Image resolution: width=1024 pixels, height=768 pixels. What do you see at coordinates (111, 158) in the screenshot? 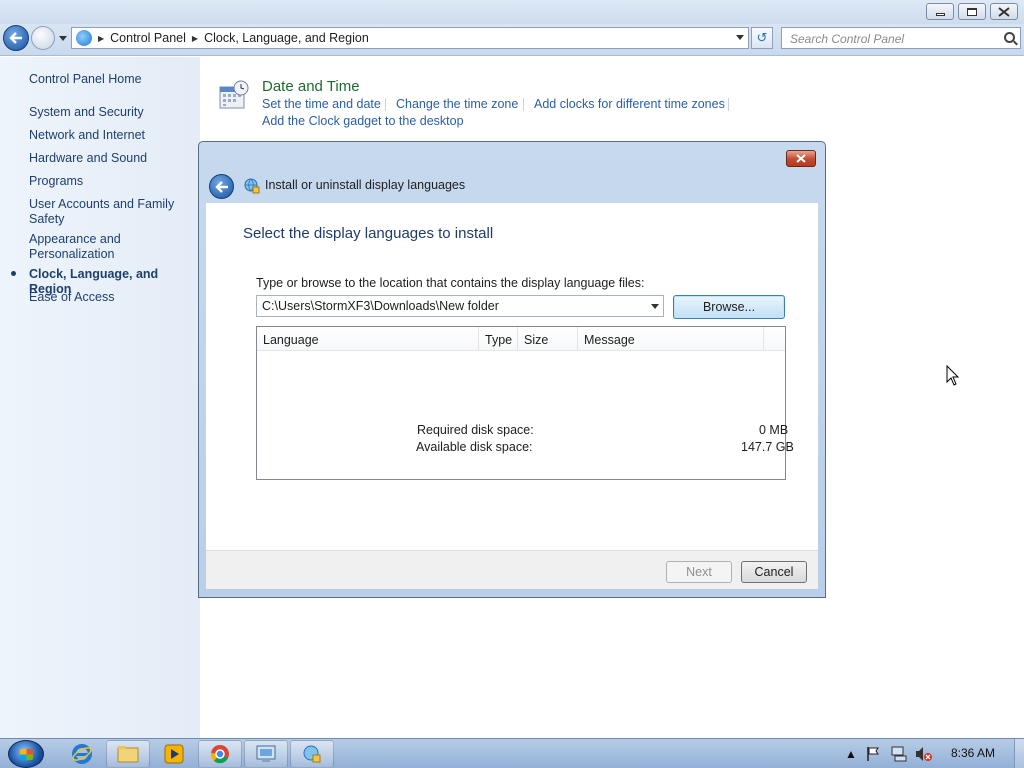
I see `sidebar-item-hardware-sound: Hardware and Sound` at bounding box center [111, 158].